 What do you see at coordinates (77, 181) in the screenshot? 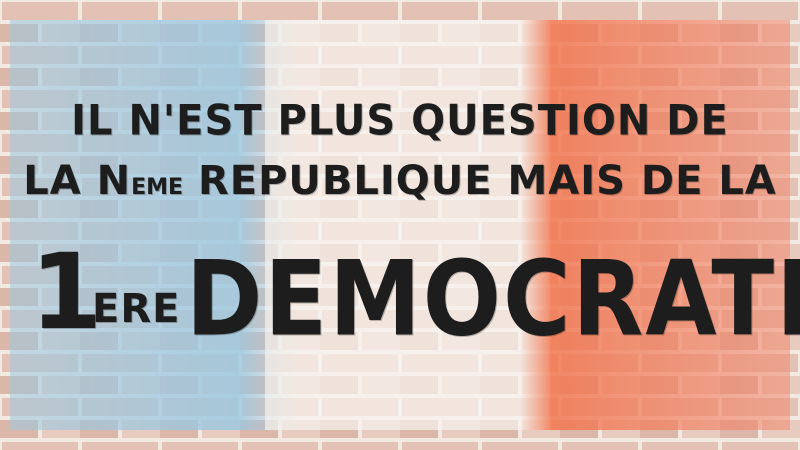
I see `slogan-line-2-start: LA N` at bounding box center [77, 181].